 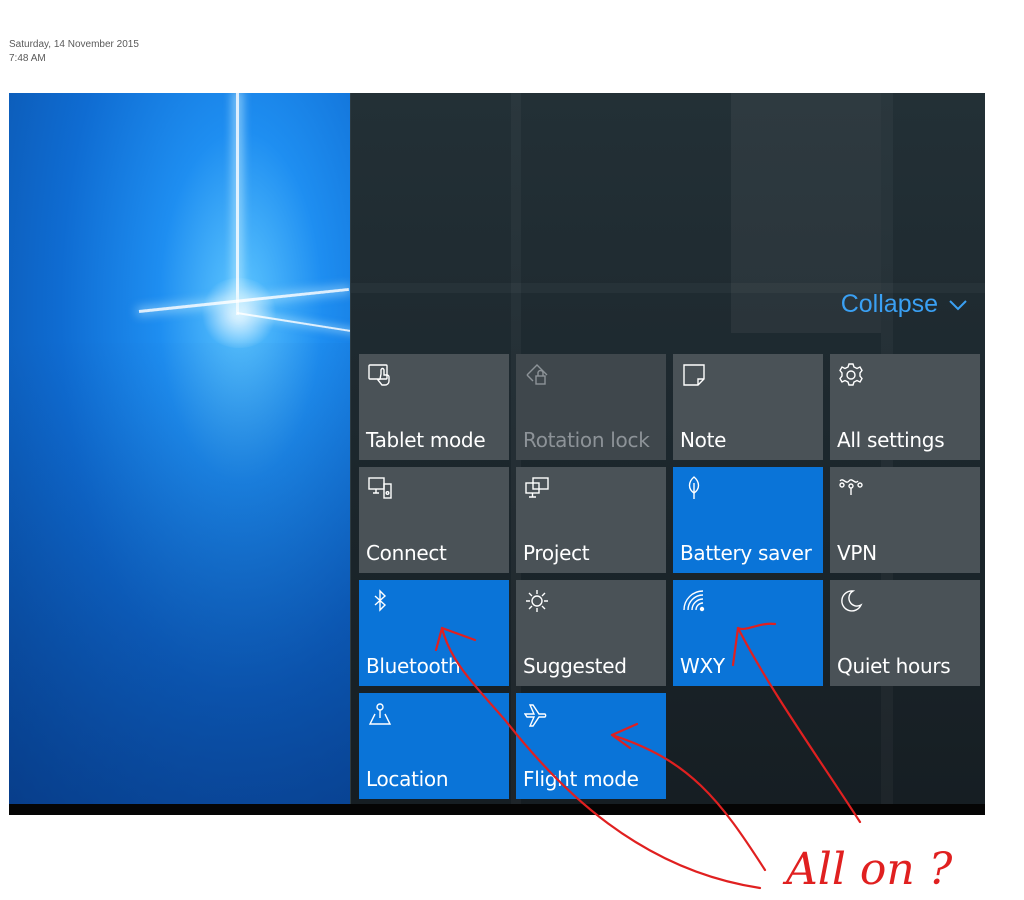 What do you see at coordinates (905, 520) in the screenshot?
I see `tile-vpn: VPN` at bounding box center [905, 520].